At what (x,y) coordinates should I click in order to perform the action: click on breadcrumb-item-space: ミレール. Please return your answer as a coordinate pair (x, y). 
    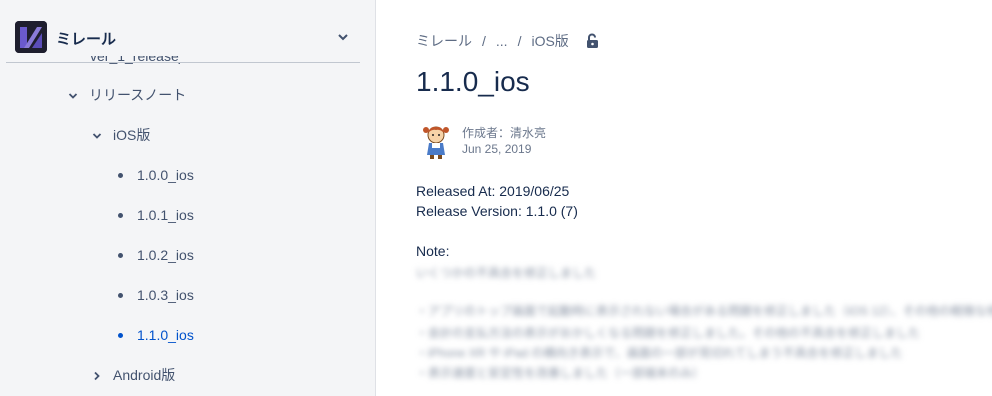
    Looking at the image, I should click on (444, 41).